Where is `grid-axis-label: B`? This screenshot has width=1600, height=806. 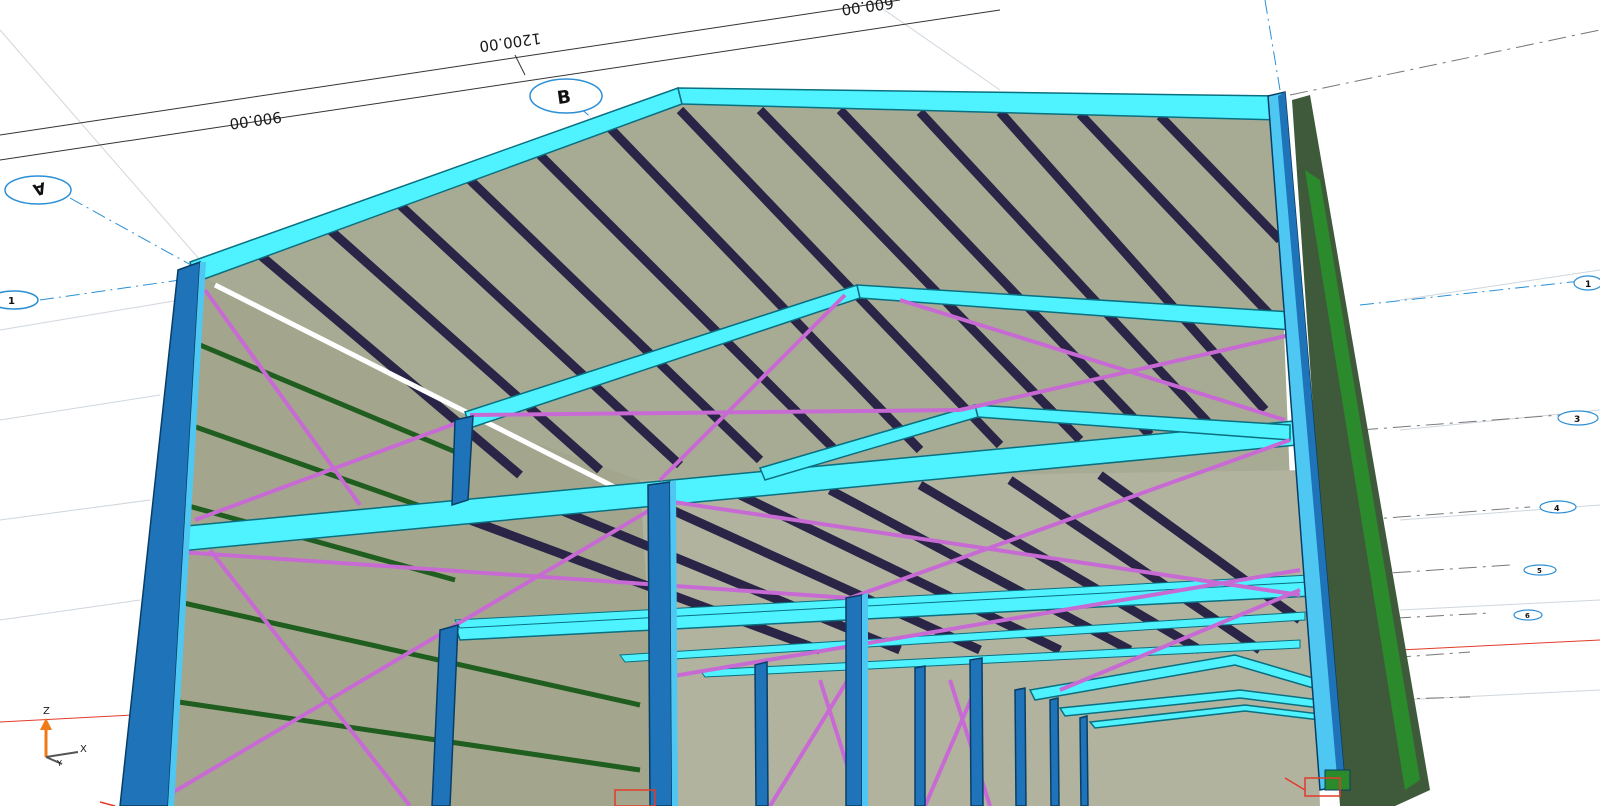 grid-axis-label: B is located at coordinates (564, 97).